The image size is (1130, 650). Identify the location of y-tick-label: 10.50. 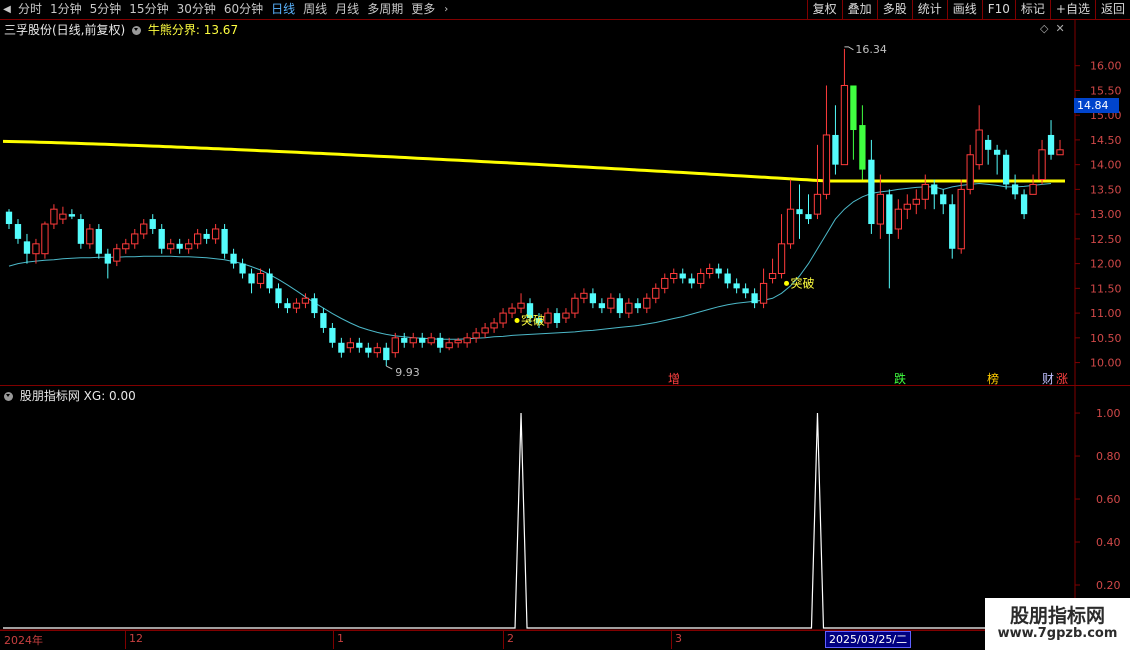
(1106, 338).